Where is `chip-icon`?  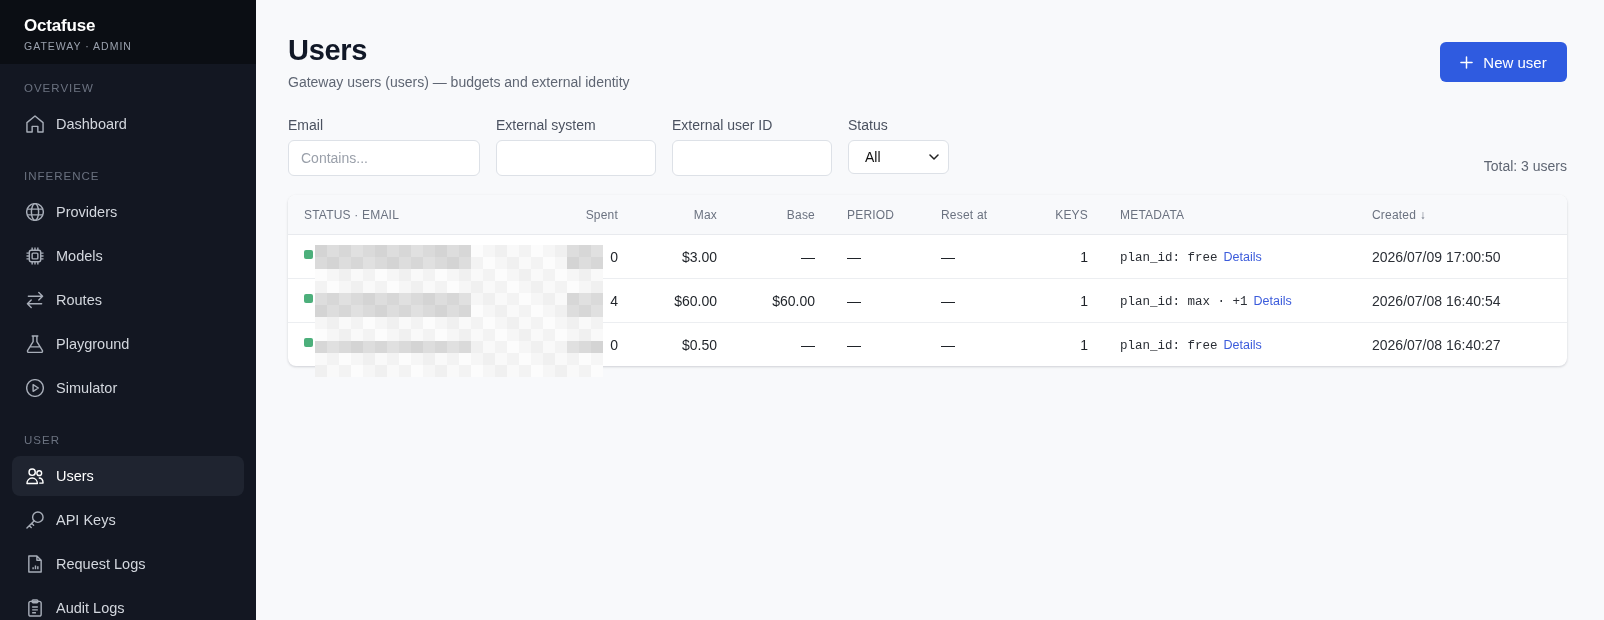
chip-icon is located at coordinates (35, 256).